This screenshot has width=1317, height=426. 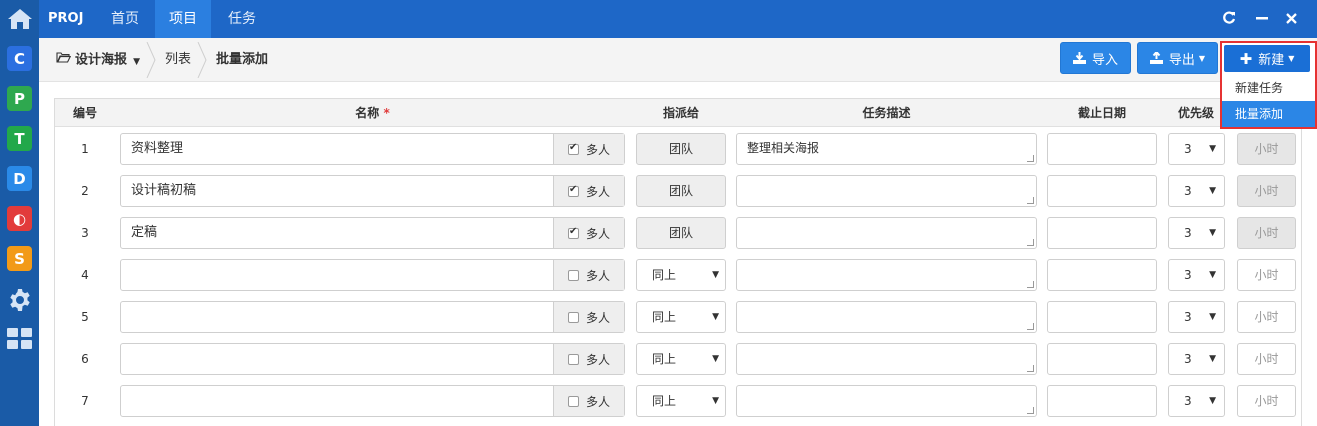 I want to click on home-icon, so click(x=19, y=19).